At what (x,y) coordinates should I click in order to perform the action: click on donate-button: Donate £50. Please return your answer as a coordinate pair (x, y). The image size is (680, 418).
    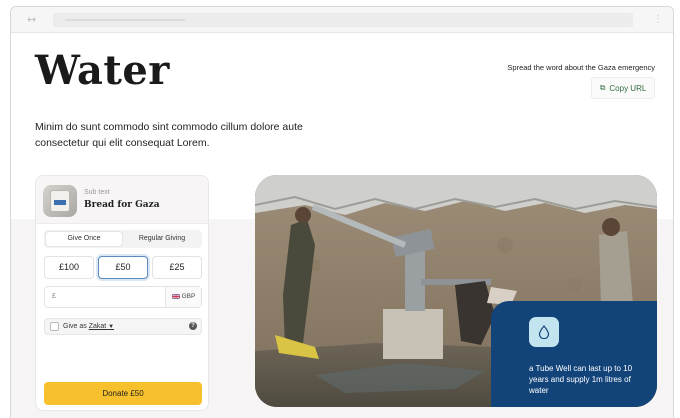
    Looking at the image, I should click on (123, 393).